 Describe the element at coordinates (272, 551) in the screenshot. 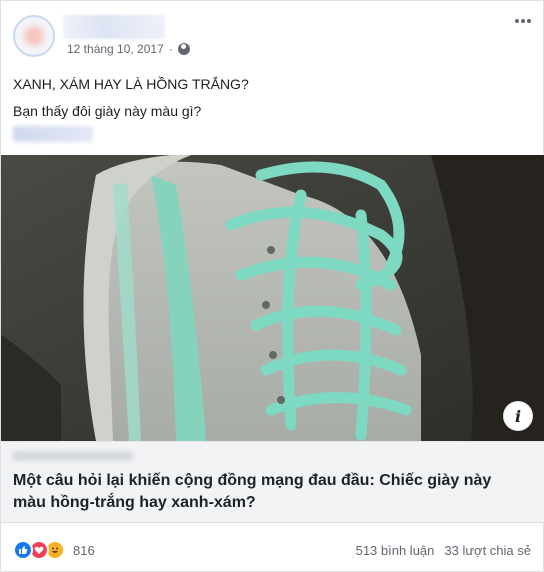

I see `post-footer: 816 513 bình luận 33 lượt chia sẻ` at that location.